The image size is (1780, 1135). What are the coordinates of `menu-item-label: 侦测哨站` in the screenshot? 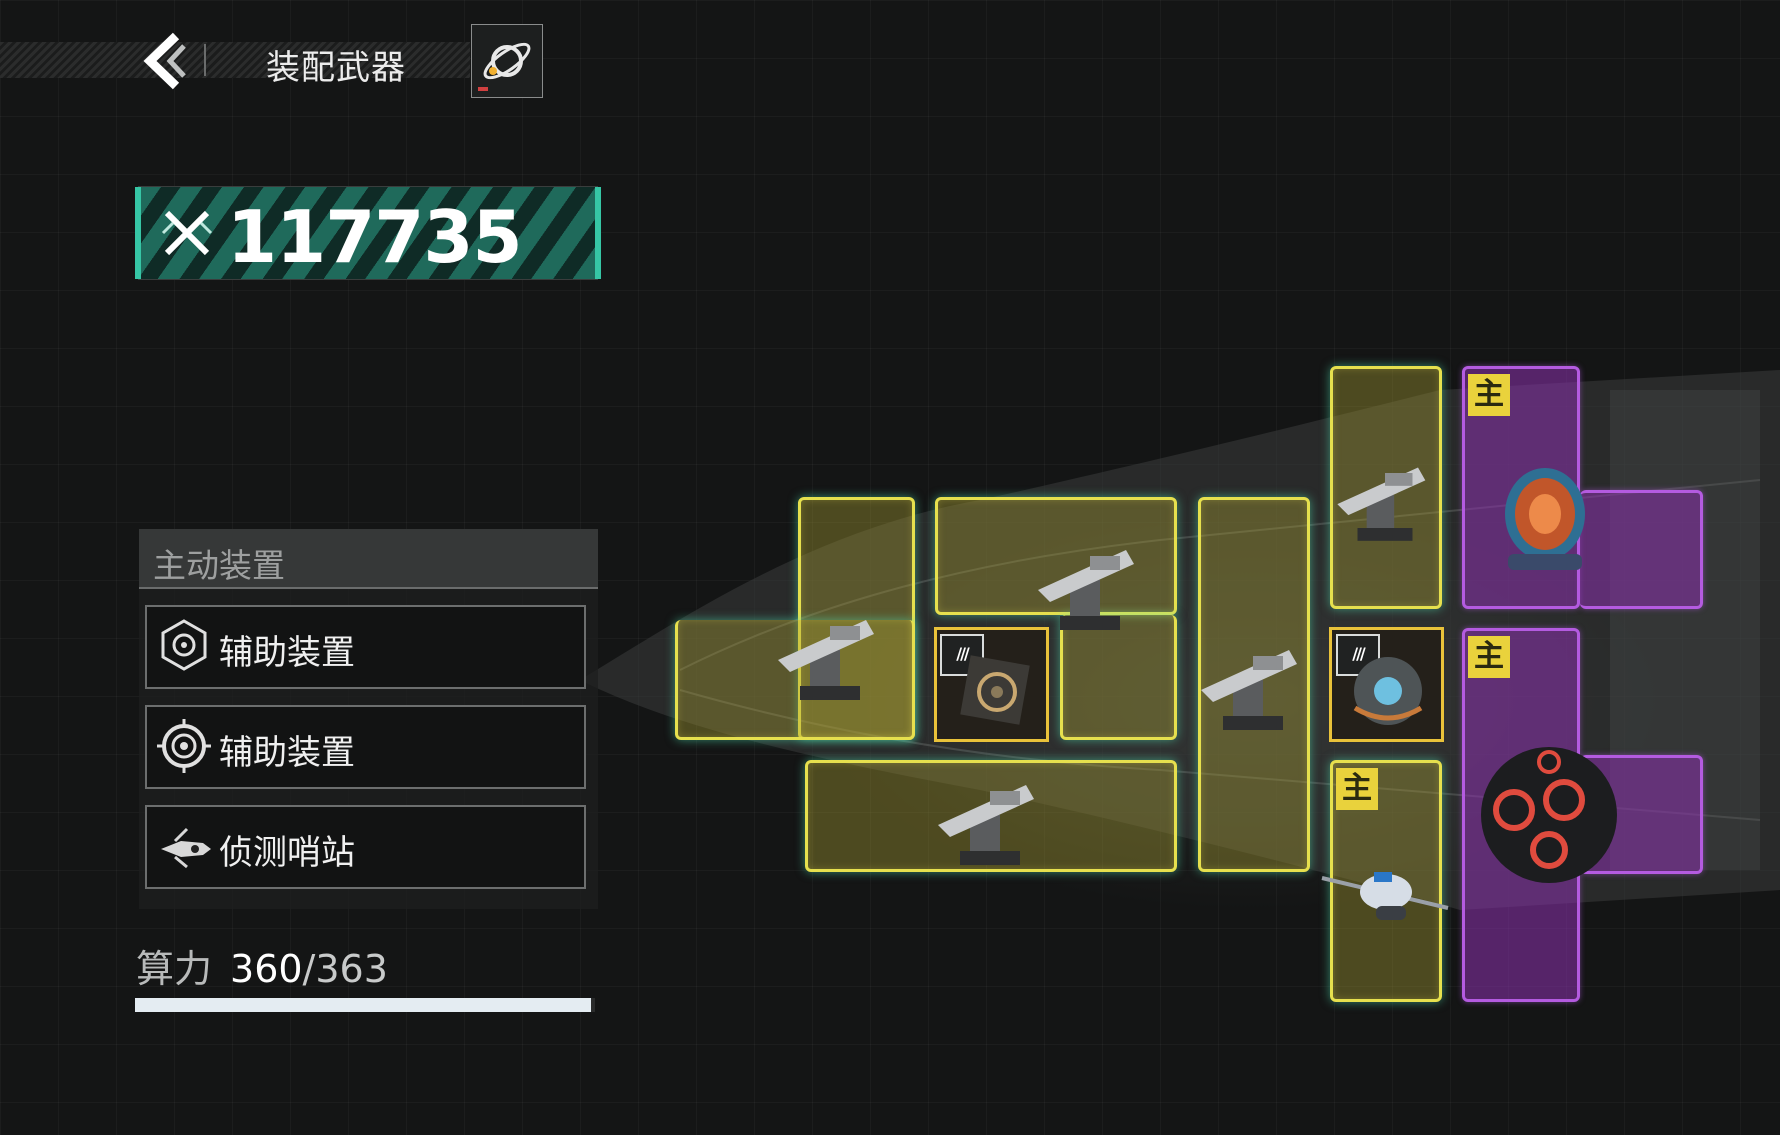 It's located at (287, 853).